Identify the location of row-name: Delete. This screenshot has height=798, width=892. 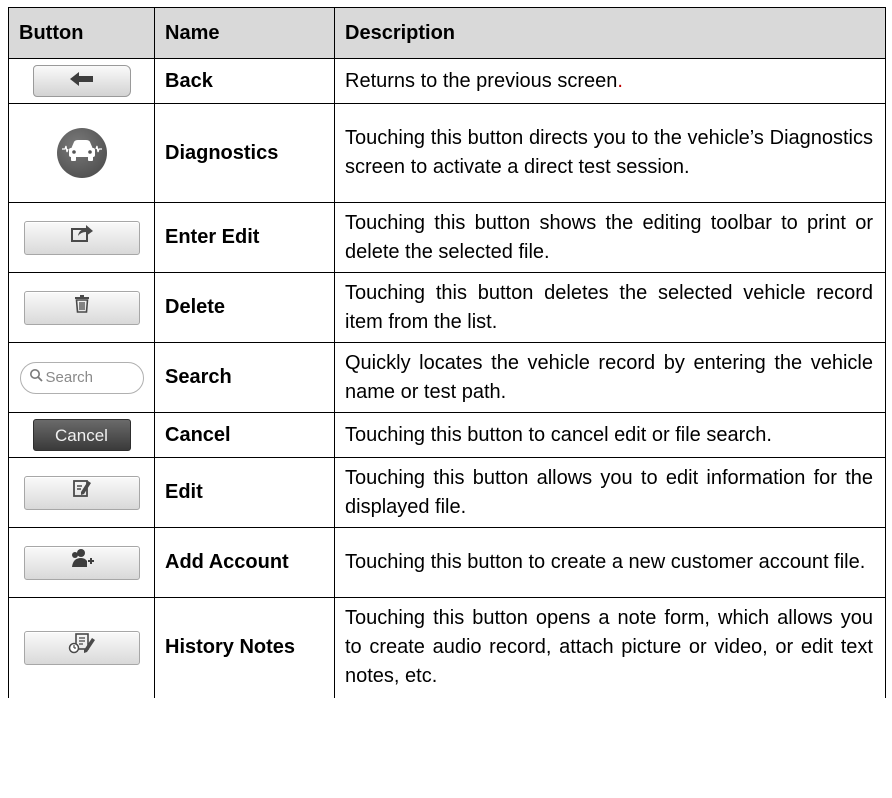
(244, 307).